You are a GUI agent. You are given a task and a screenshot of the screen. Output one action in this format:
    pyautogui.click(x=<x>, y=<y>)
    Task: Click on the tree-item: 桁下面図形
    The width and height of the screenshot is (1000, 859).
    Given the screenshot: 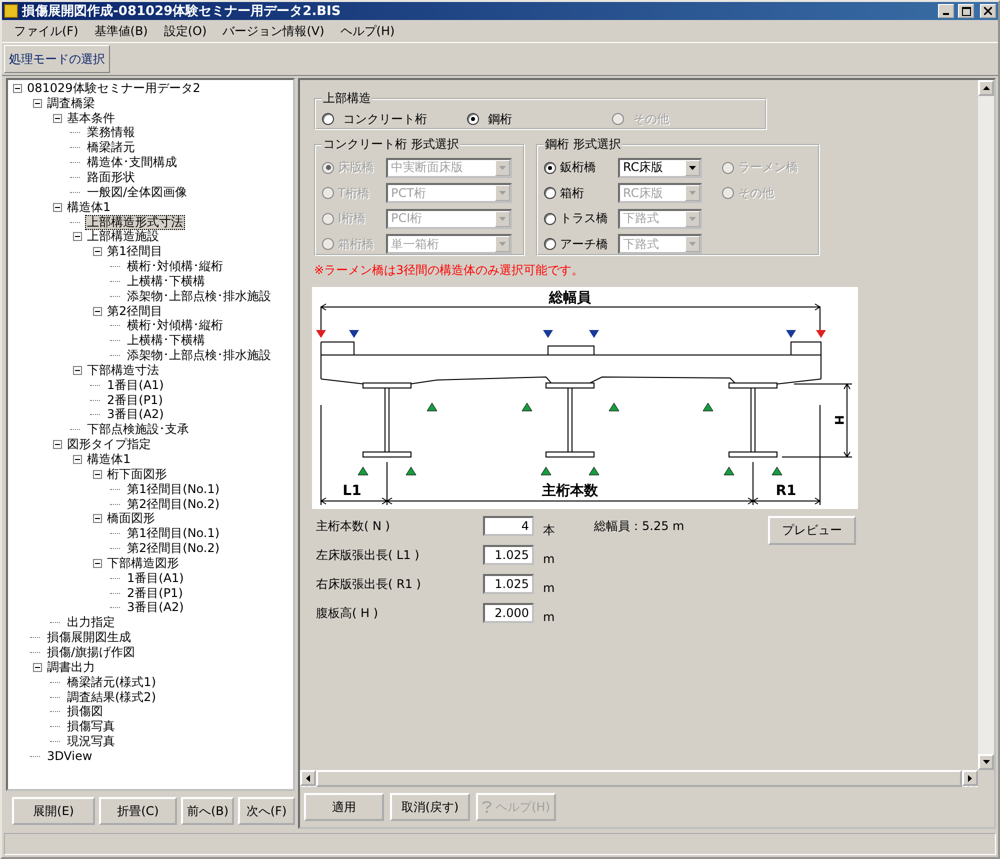 What is the action you would take?
    pyautogui.click(x=137, y=474)
    